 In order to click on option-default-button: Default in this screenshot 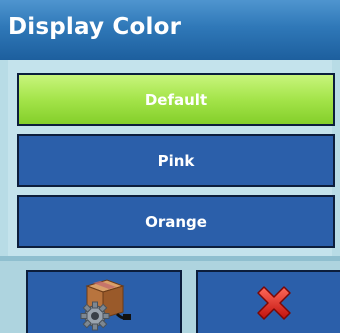, I will do `click(176, 99)`.